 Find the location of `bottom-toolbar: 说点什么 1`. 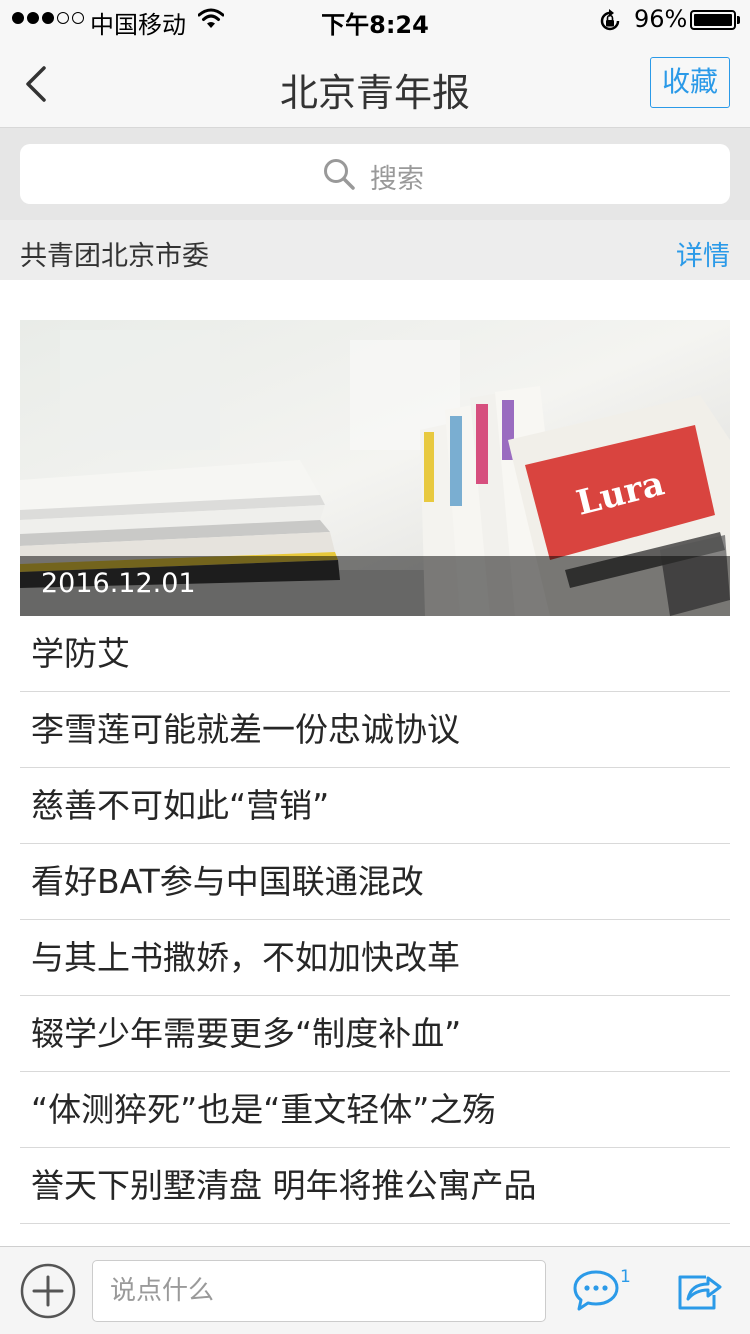

bottom-toolbar: 说点什么 1 is located at coordinates (375, 1290).